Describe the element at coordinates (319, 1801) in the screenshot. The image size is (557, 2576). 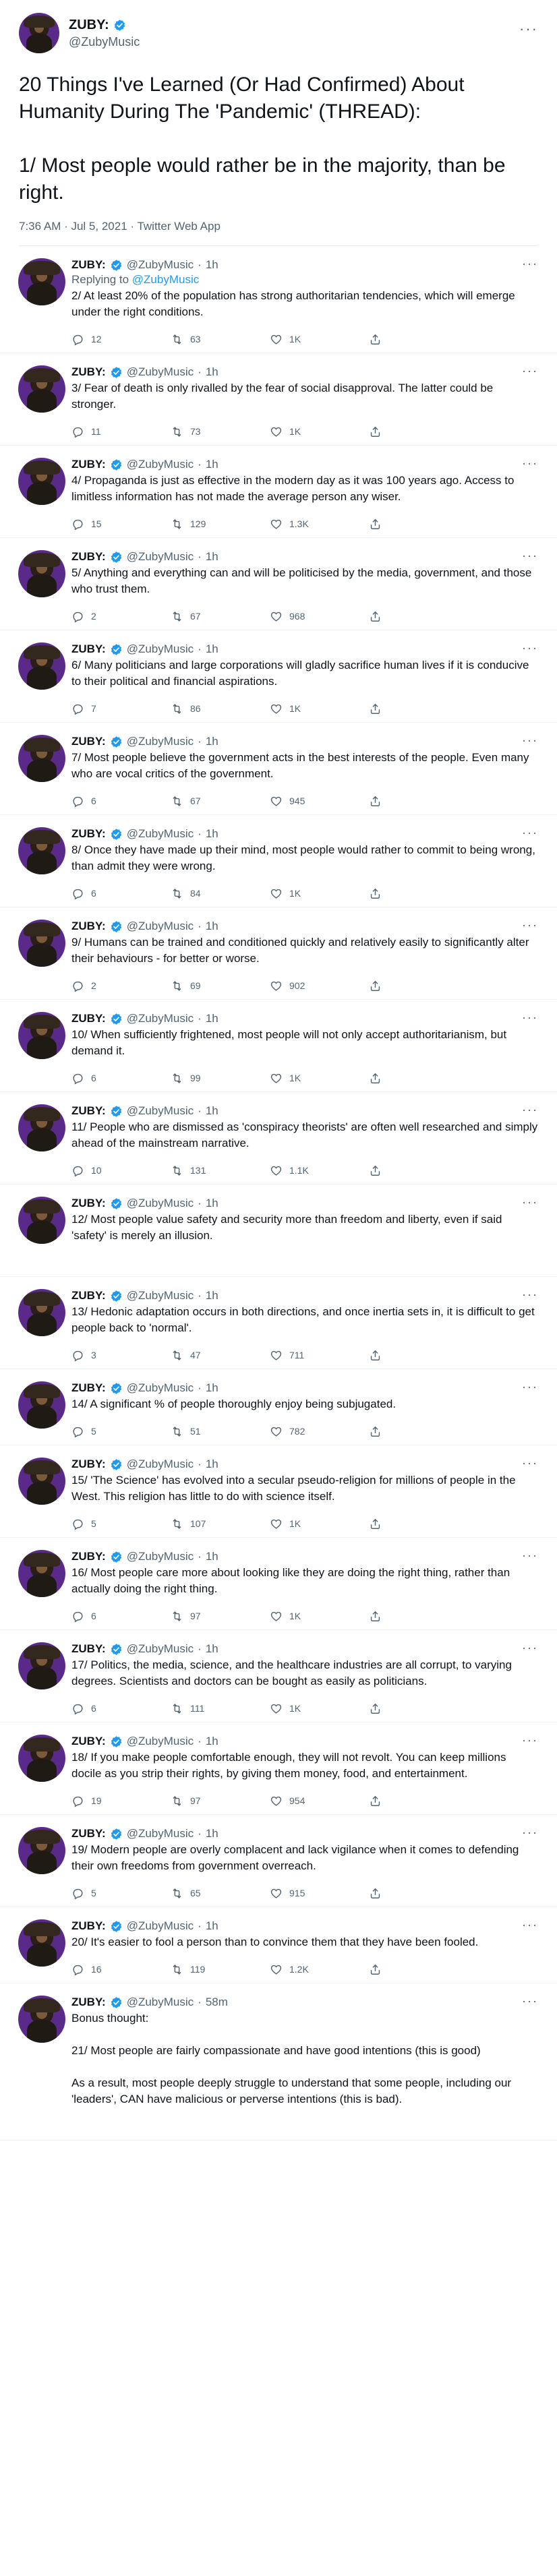
I see `like-button: 954` at that location.